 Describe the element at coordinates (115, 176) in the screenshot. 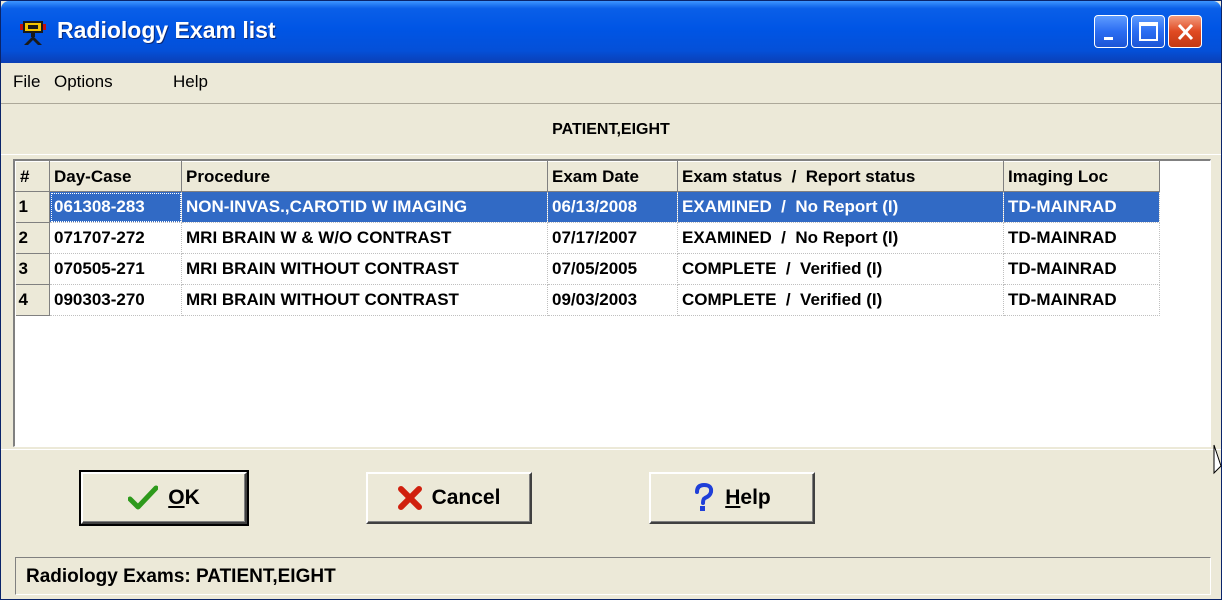

I see `column-header-day-case: Day-Case` at that location.